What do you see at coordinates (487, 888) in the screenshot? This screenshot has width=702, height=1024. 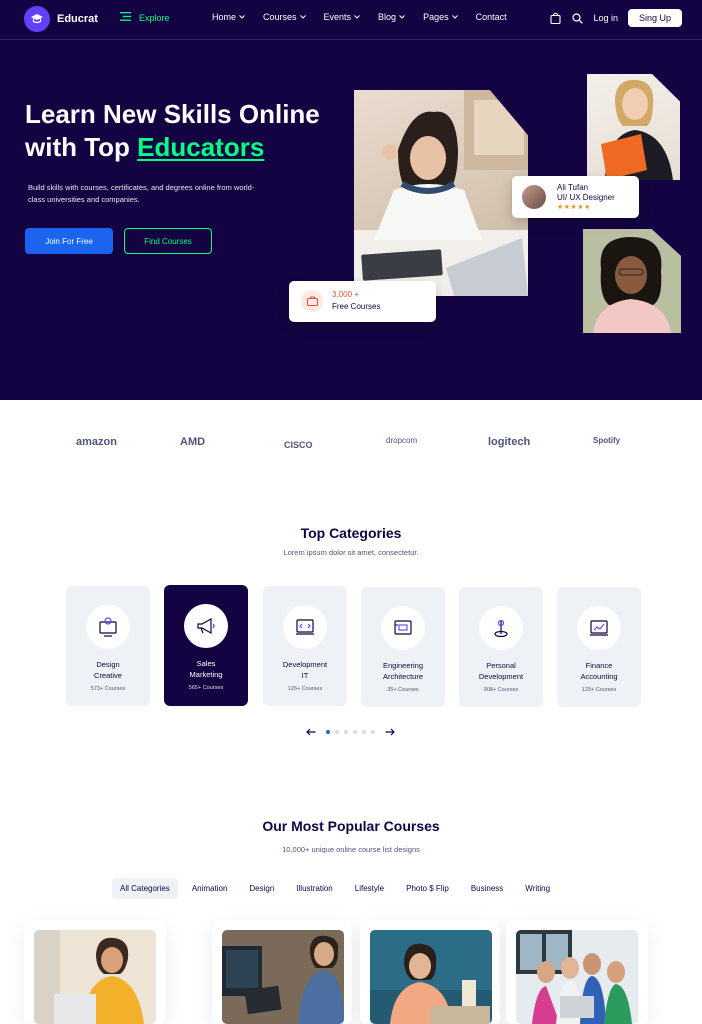 I see `tab-business: Business` at bounding box center [487, 888].